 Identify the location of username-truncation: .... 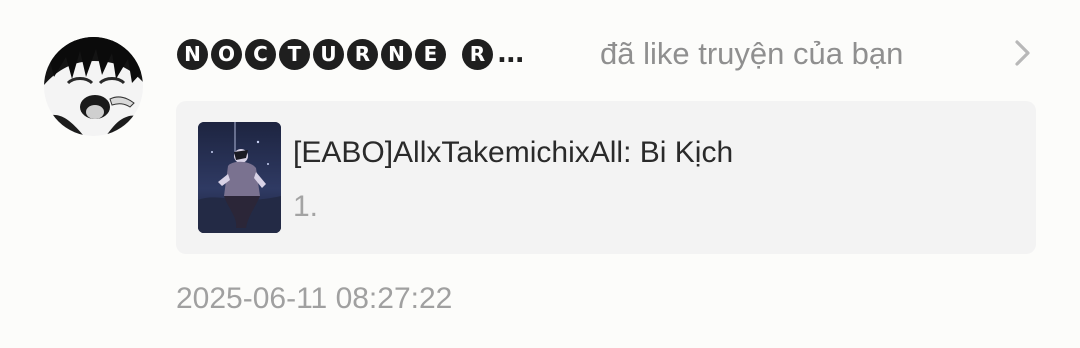
(511, 54).